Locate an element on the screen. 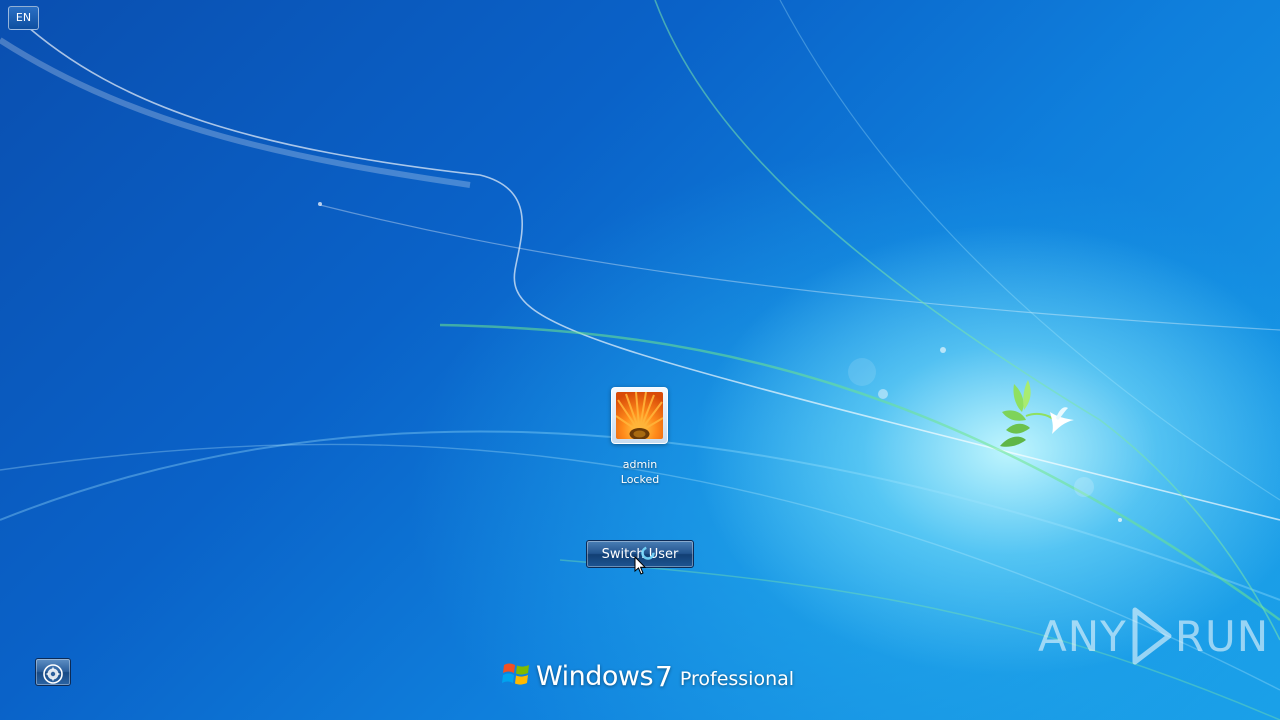  windows-branding: Windows 7 Professional is located at coordinates (648, 674).